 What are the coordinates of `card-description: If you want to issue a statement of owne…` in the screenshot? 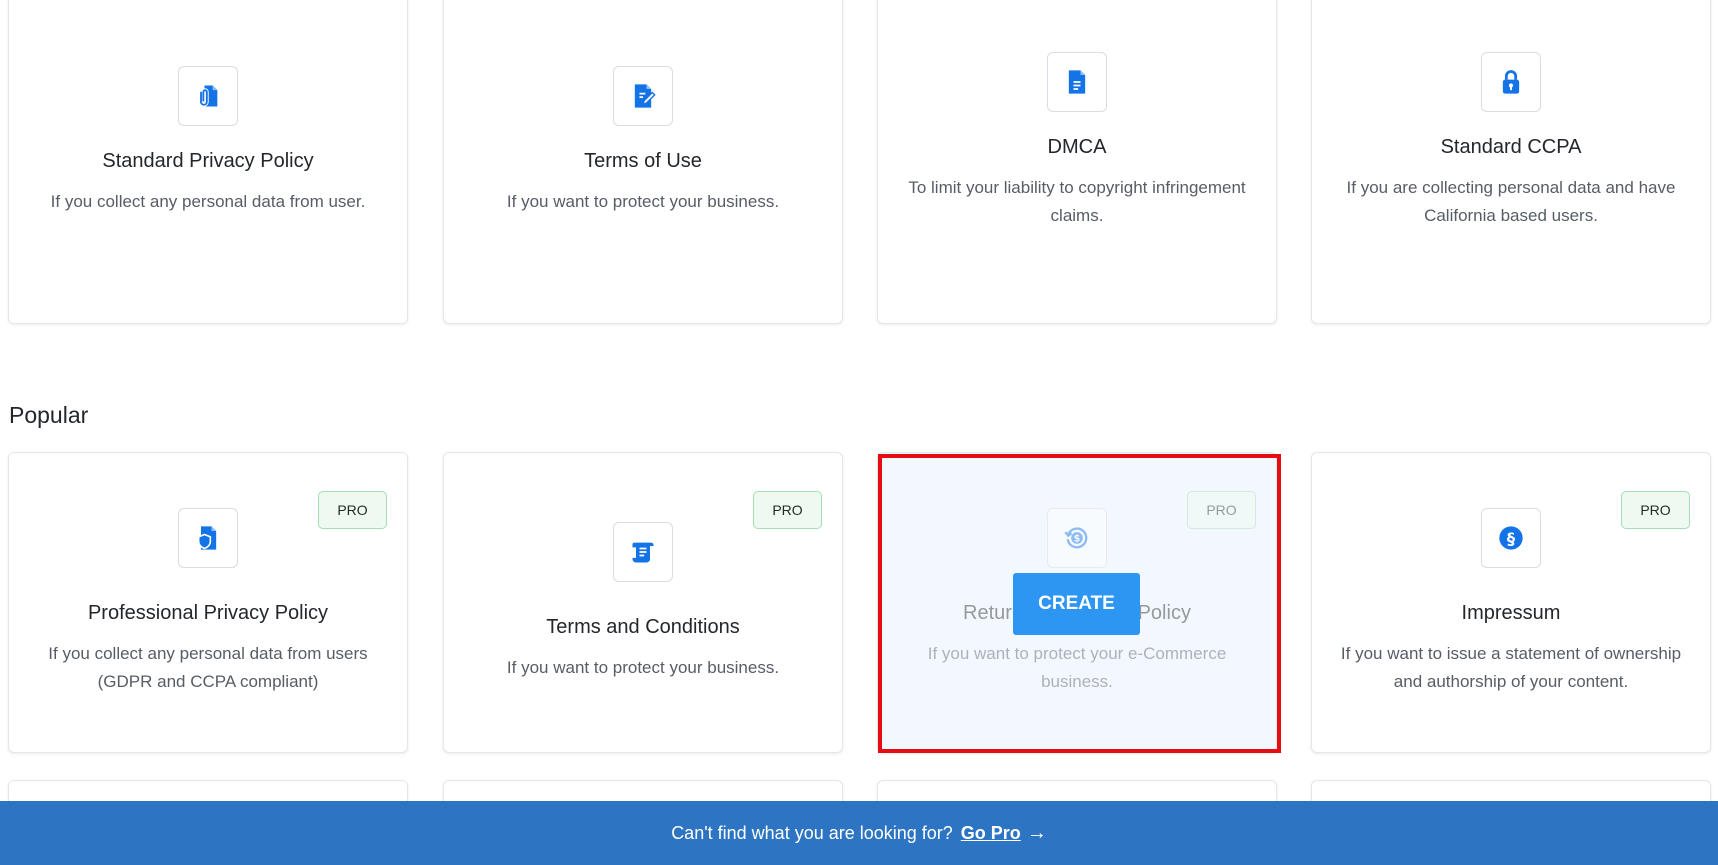 It's located at (1511, 667).